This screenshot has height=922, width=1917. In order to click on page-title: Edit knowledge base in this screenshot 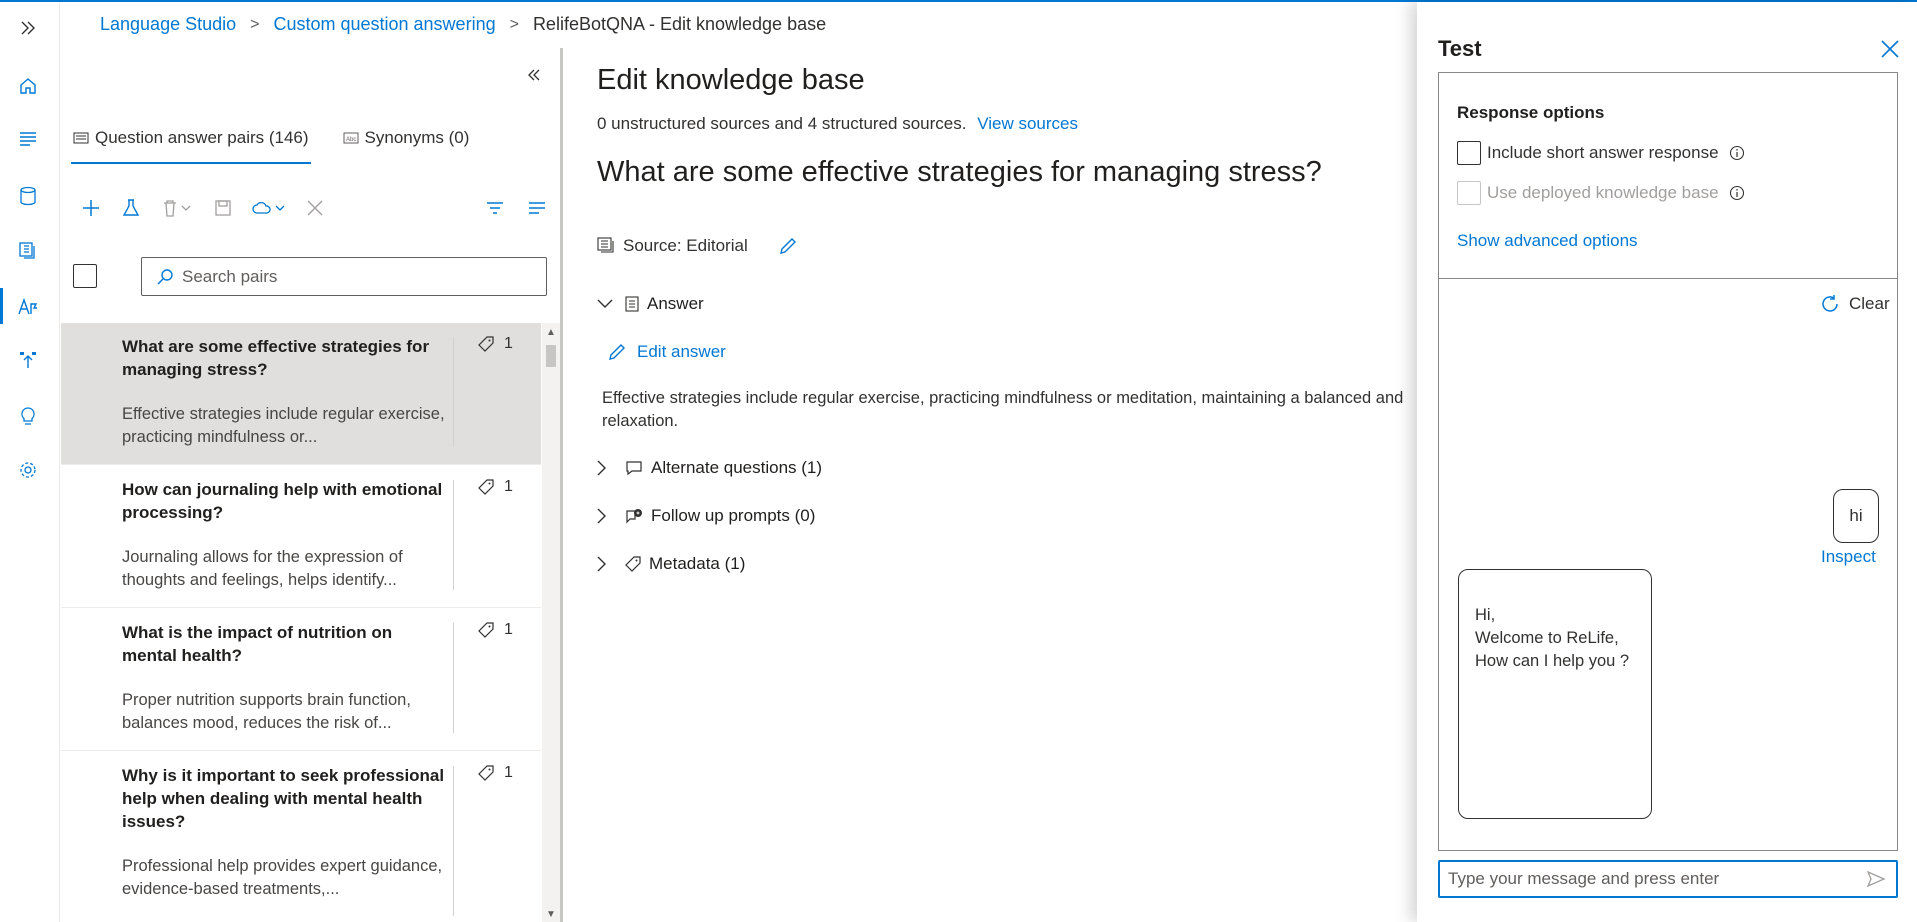, I will do `click(731, 80)`.